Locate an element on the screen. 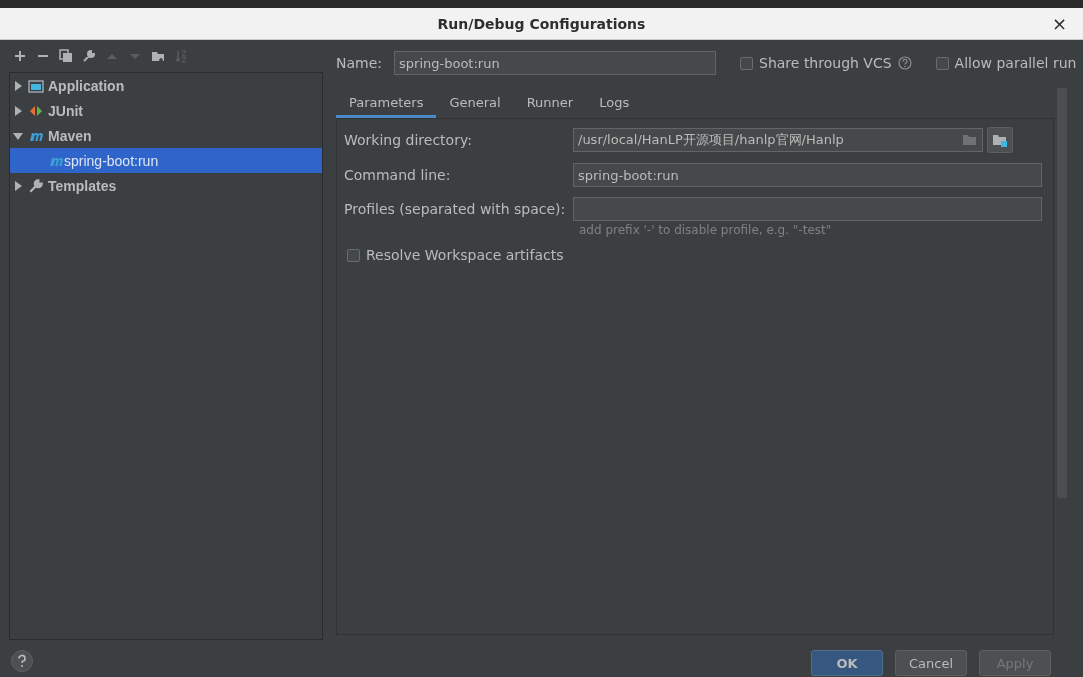 The image size is (1083, 677). name-label: Name: is located at coordinates (359, 63).